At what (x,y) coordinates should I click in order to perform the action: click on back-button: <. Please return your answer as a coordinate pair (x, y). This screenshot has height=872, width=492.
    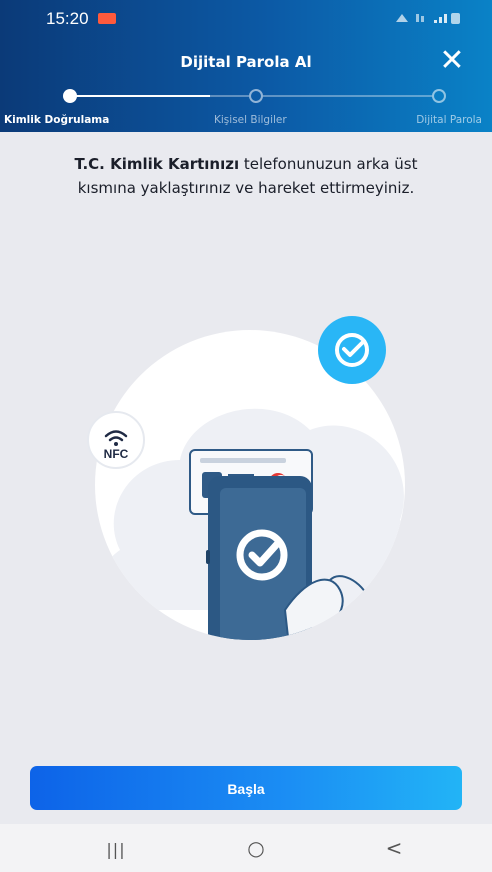
    Looking at the image, I should click on (394, 848).